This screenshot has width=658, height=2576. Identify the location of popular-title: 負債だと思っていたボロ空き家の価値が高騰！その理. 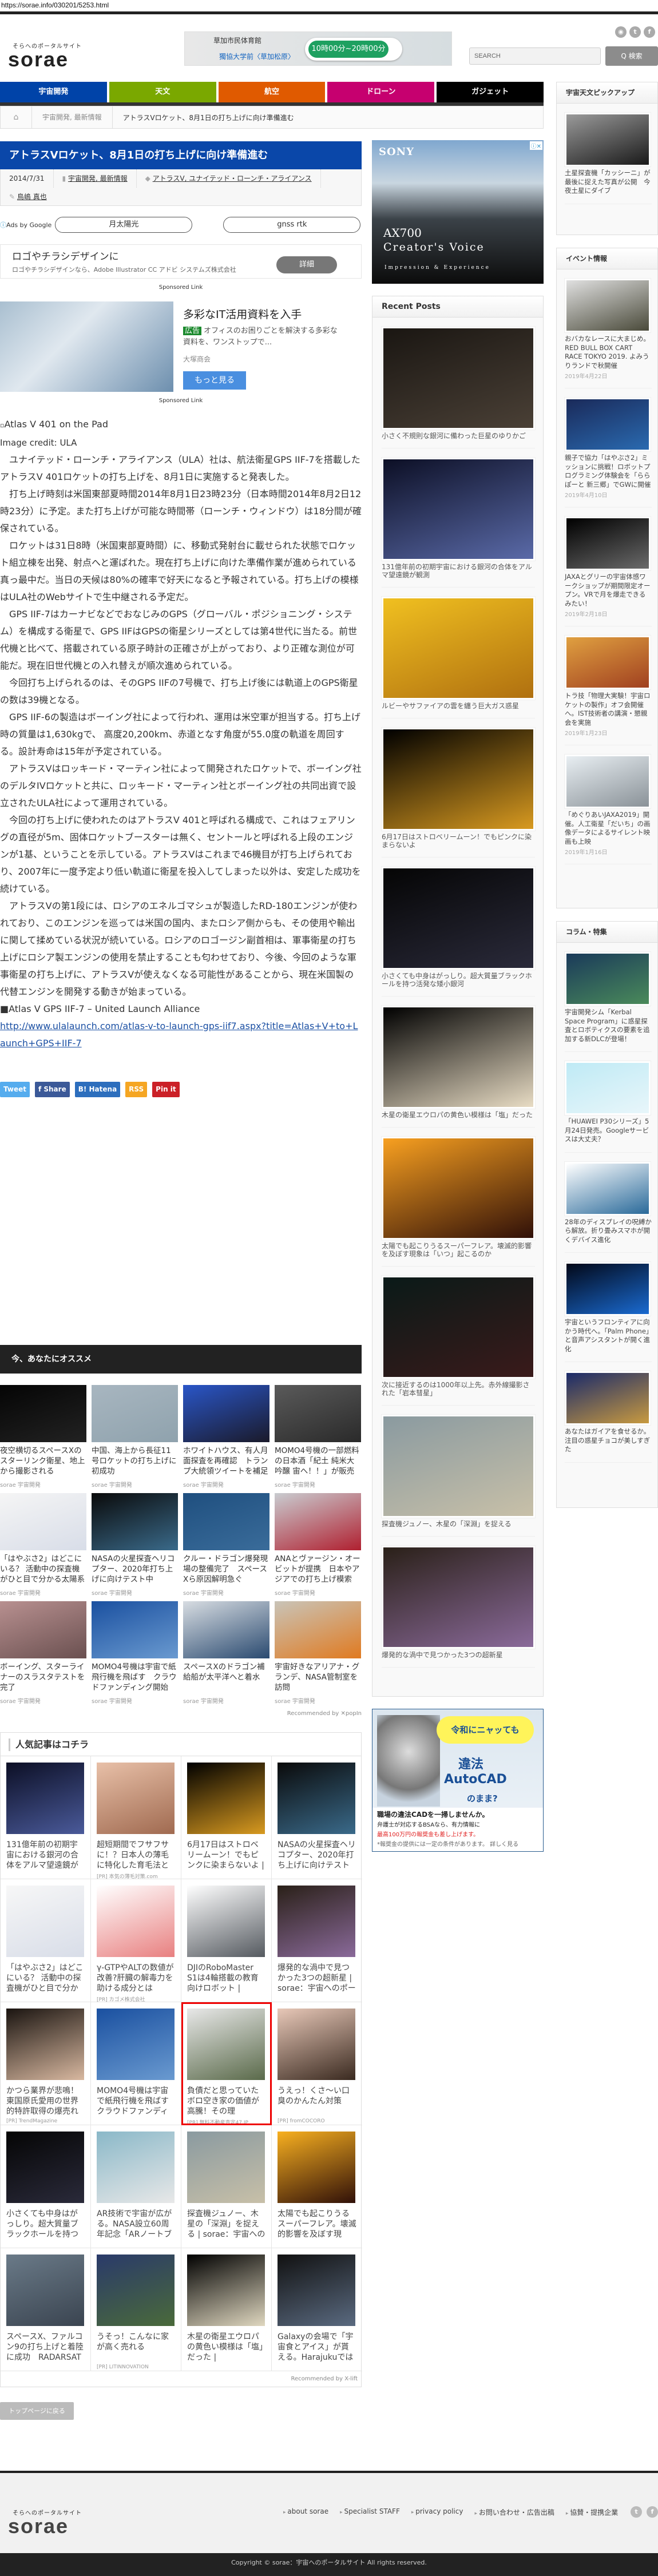
(226, 2101).